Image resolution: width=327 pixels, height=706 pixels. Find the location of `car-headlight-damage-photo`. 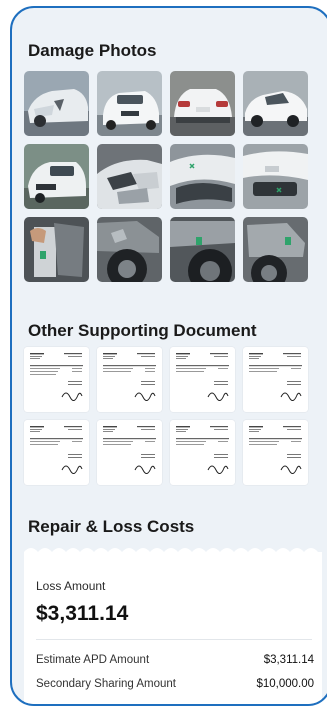

car-headlight-damage-photo is located at coordinates (129, 176).